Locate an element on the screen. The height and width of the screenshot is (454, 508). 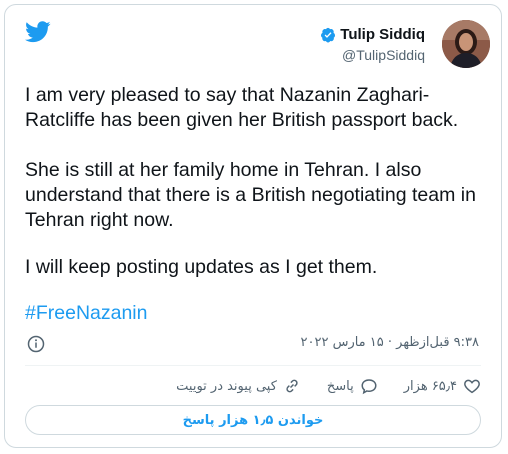
hashtag-link: #FreeNazanin is located at coordinates (86, 313).